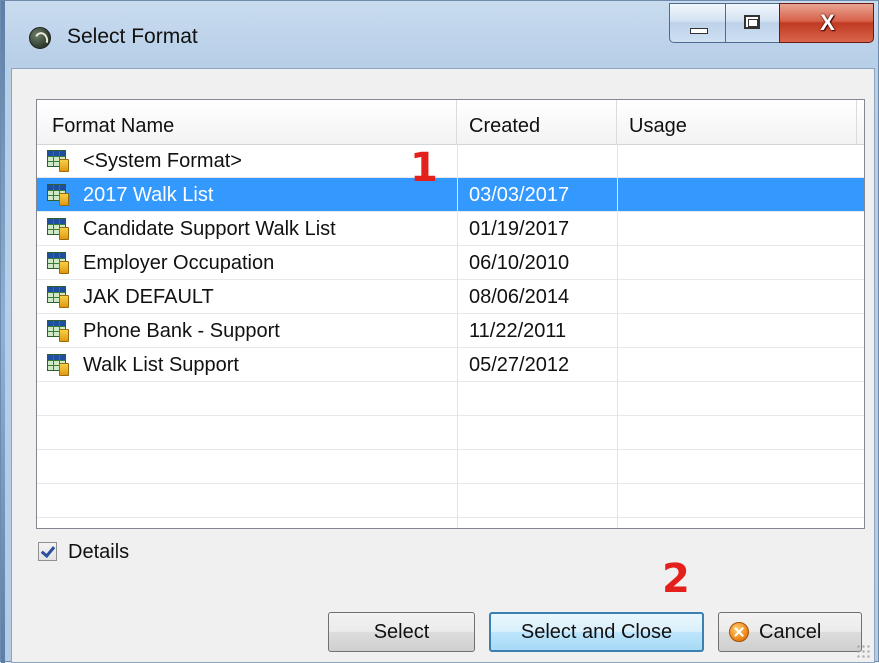 The height and width of the screenshot is (663, 879). Describe the element at coordinates (737, 122) in the screenshot. I see `column-header-usage: Usage` at that location.